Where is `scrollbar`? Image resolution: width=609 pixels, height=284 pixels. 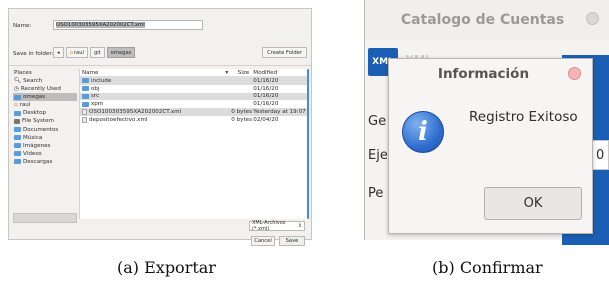 scrollbar is located at coordinates (308, 144).